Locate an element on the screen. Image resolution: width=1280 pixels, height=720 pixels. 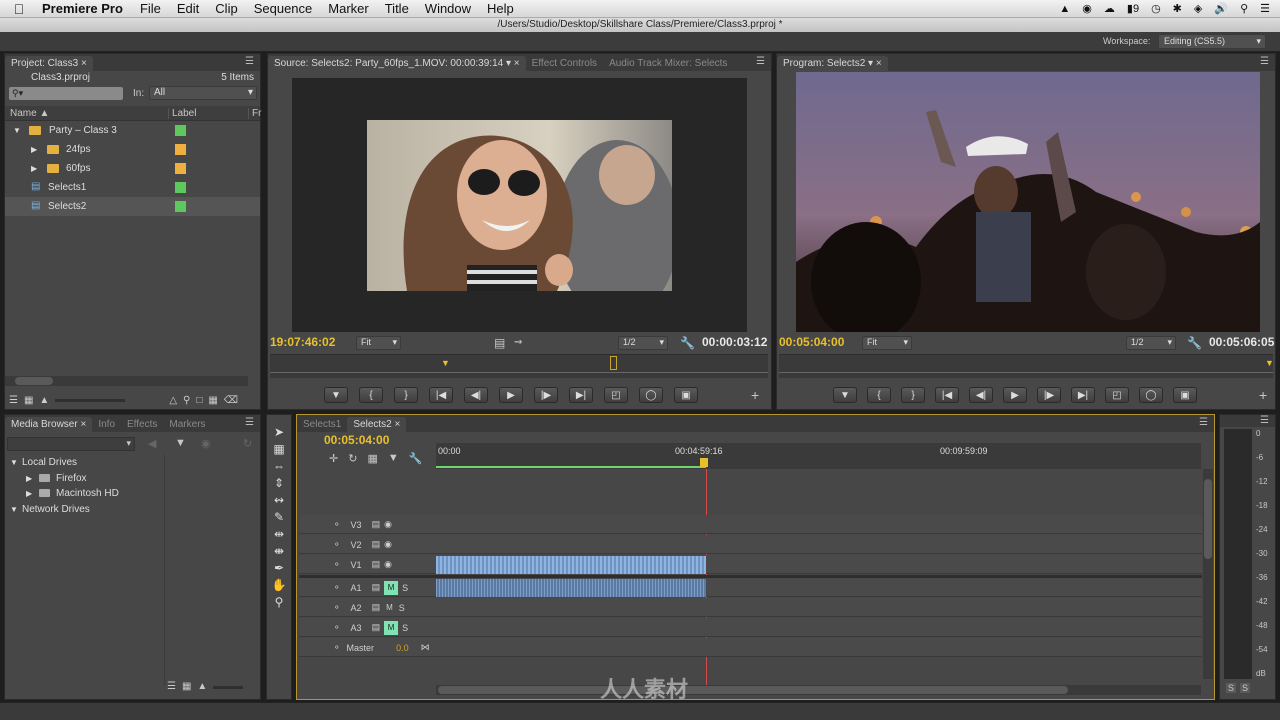
program-zoom-dropdown: Fit ▾ is located at coordinates (887, 343).